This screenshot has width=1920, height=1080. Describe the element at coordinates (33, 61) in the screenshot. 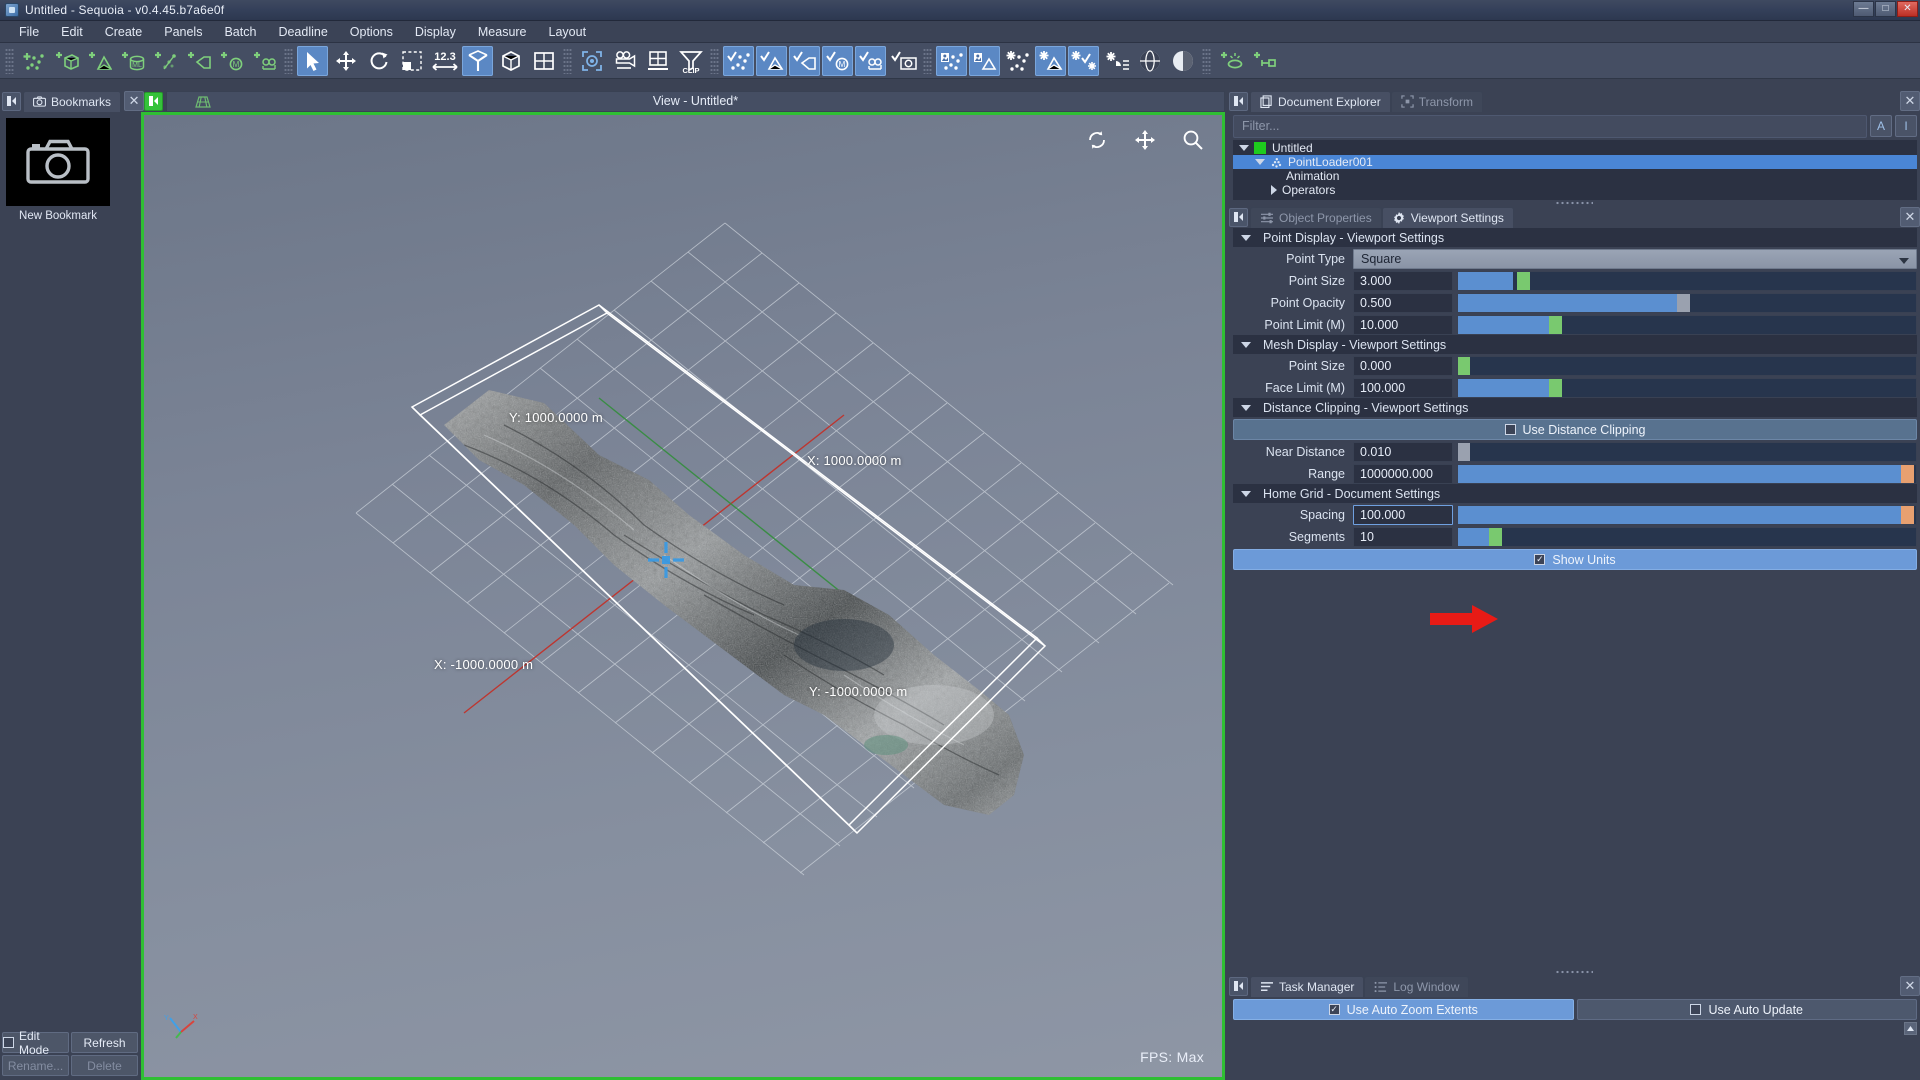

I see `add-points-icon` at that location.